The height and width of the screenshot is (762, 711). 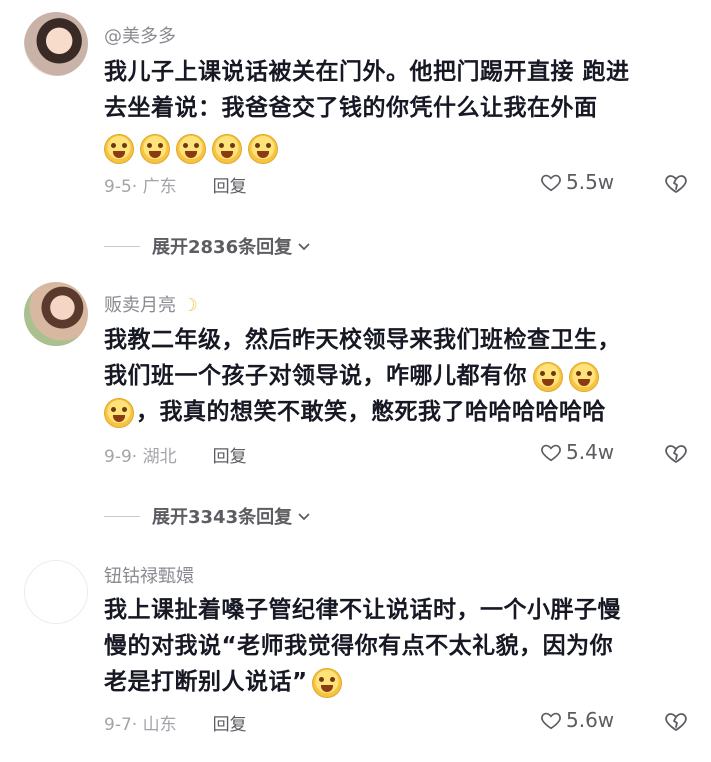 What do you see at coordinates (371, 412) in the screenshot?
I see `comment-text-segment: ，我真的想笑不敢笑，憋死我了哈哈哈哈哈哈` at bounding box center [371, 412].